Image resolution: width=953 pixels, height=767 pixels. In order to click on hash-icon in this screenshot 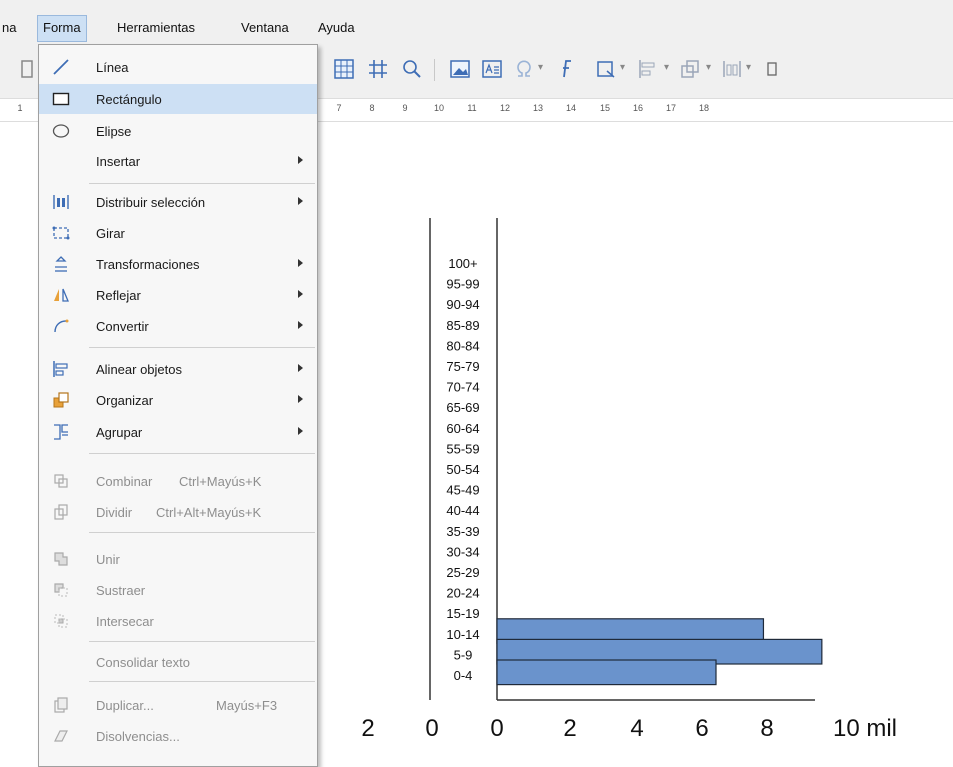, I will do `click(378, 69)`.